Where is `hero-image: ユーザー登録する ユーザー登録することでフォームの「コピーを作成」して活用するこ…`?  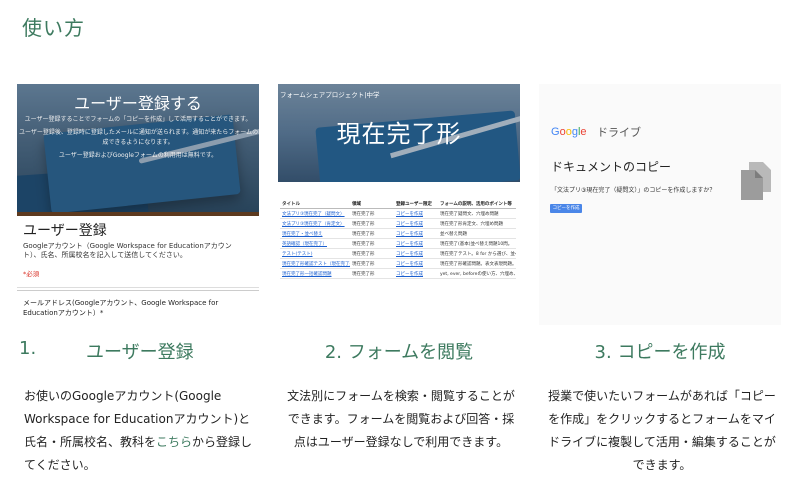 hero-image: ユーザー登録する ユーザー登録することでフォームの「コピーを作成」して活用するこ… is located at coordinates (138, 148).